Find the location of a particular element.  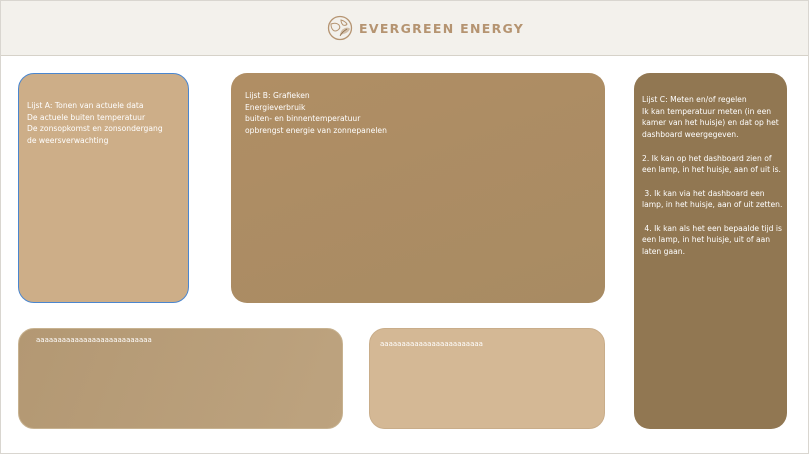

text-line: Ik kan temperatuur meten (in een is located at coordinates (707, 111).